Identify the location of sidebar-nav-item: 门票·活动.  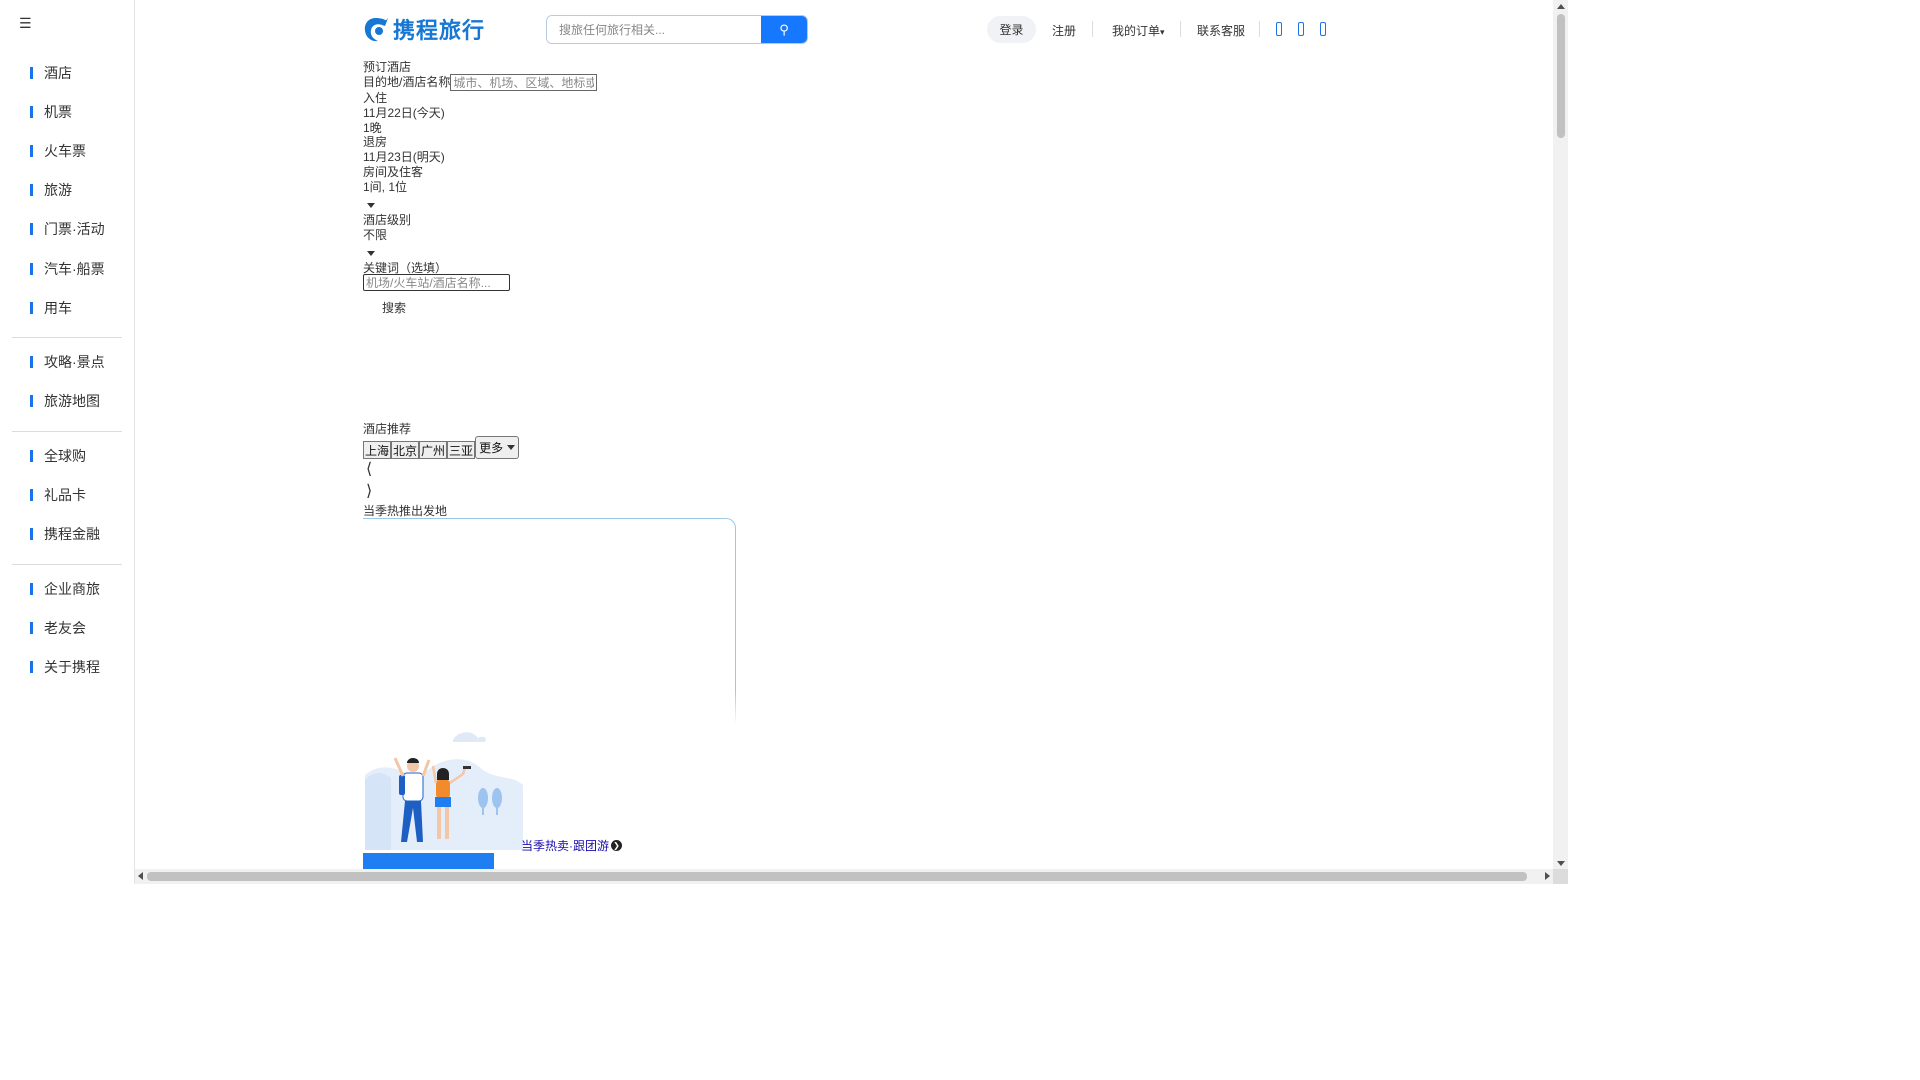
(67, 229).